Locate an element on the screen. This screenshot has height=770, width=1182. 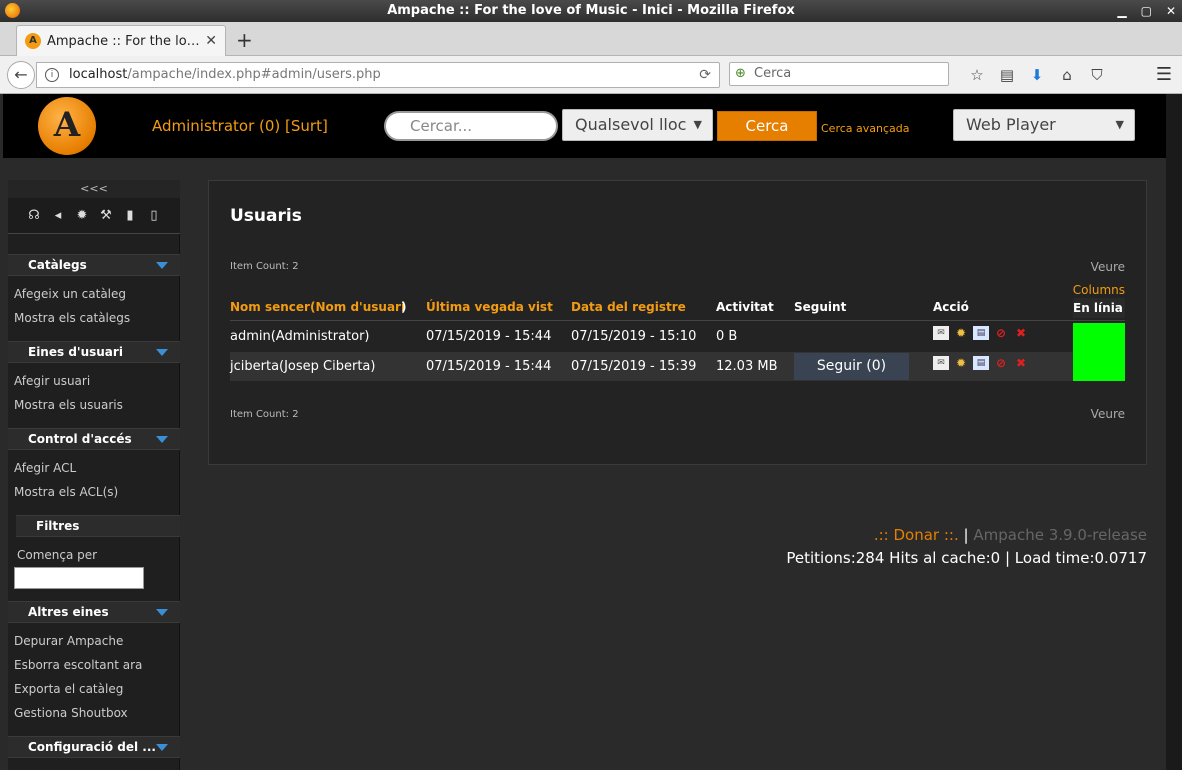
sidebar-section-filters: Filtres is located at coordinates (98, 526).